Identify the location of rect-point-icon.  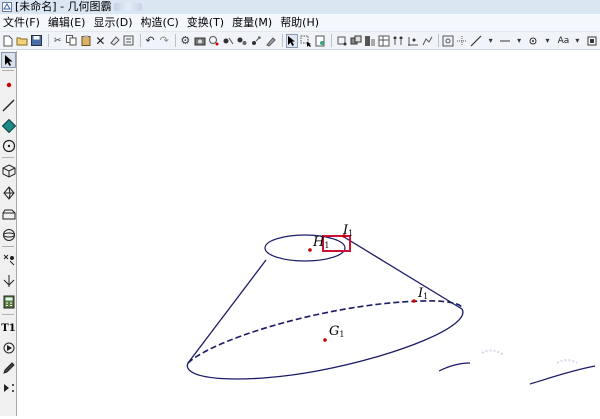
(341, 41).